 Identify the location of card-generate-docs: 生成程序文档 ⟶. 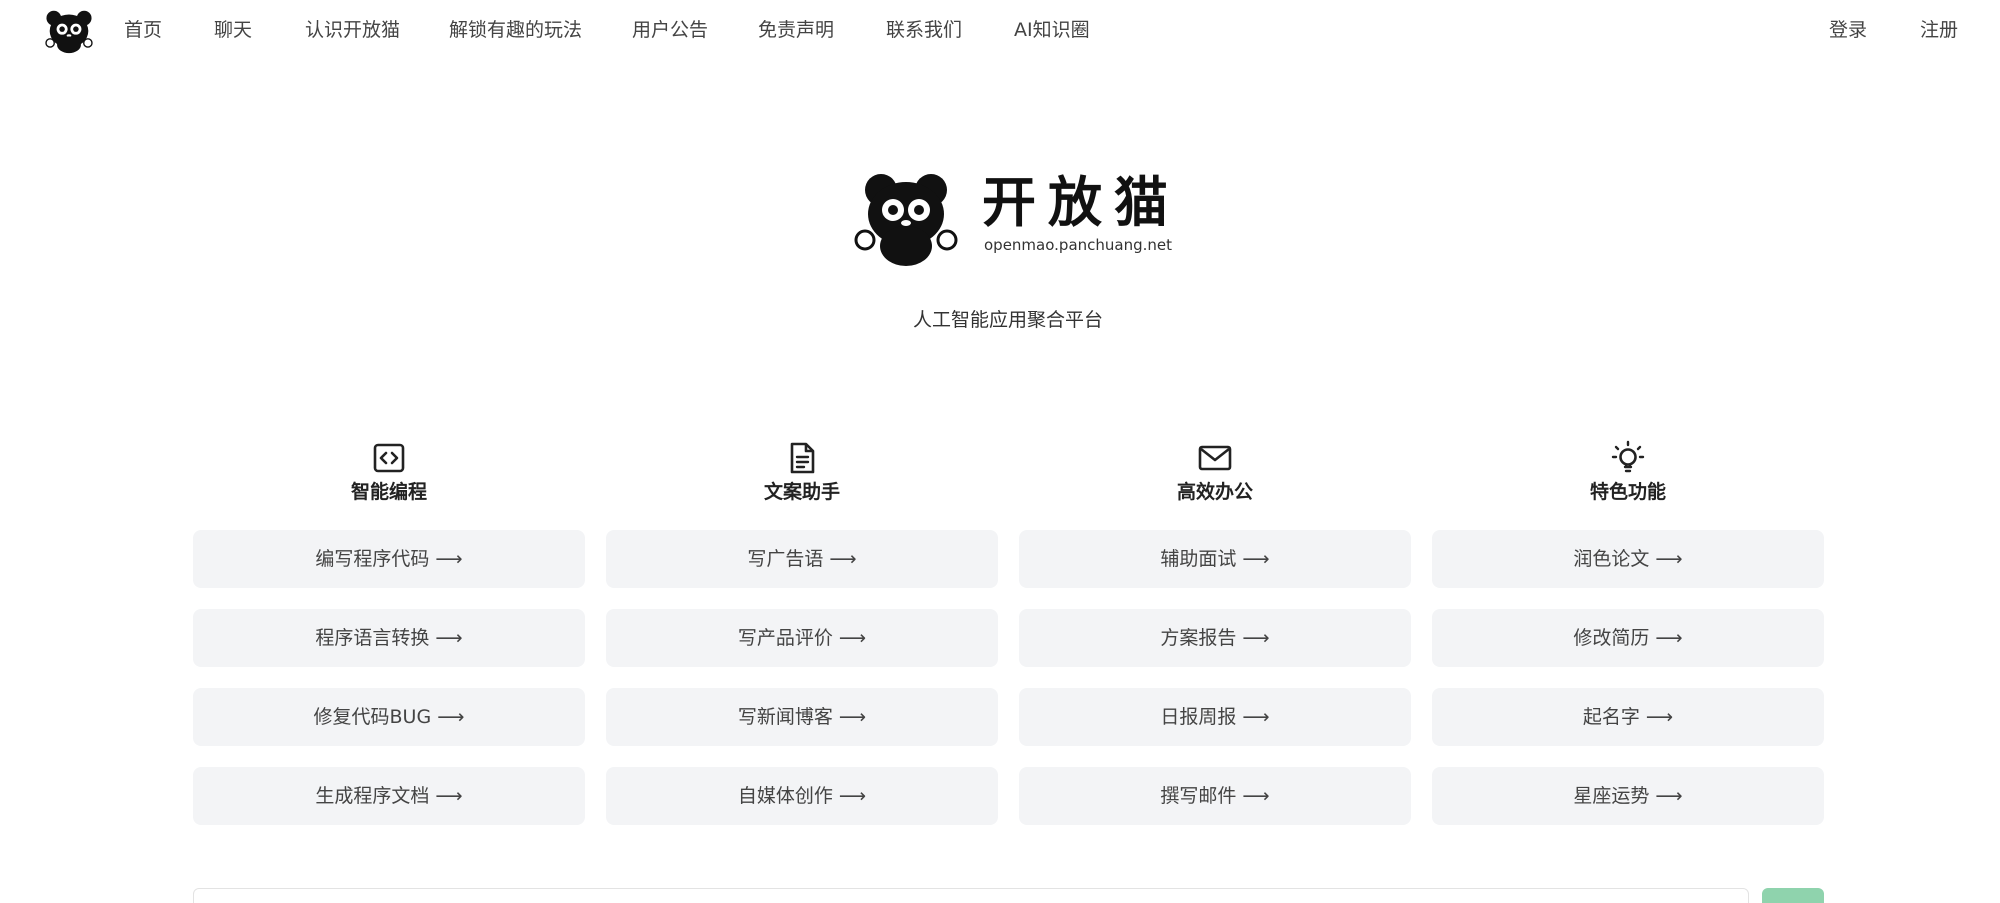
(389, 796).